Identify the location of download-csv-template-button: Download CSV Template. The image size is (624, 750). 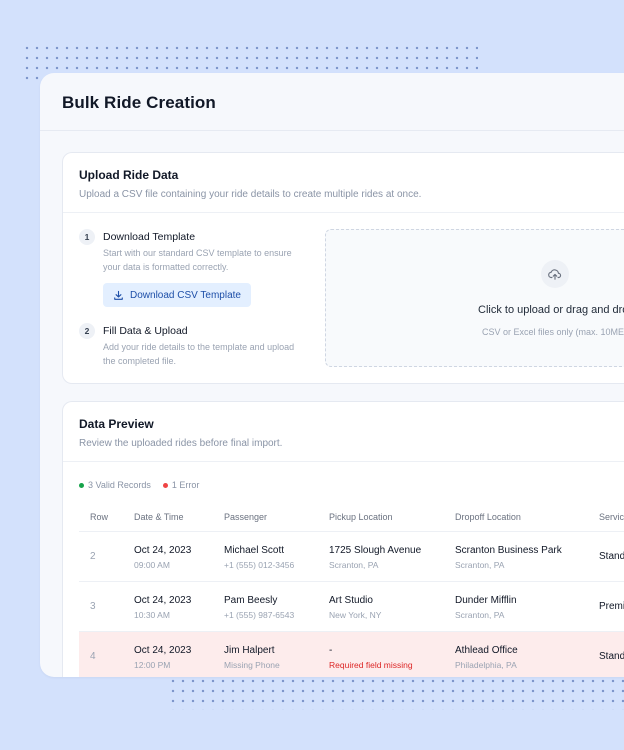
(177, 295).